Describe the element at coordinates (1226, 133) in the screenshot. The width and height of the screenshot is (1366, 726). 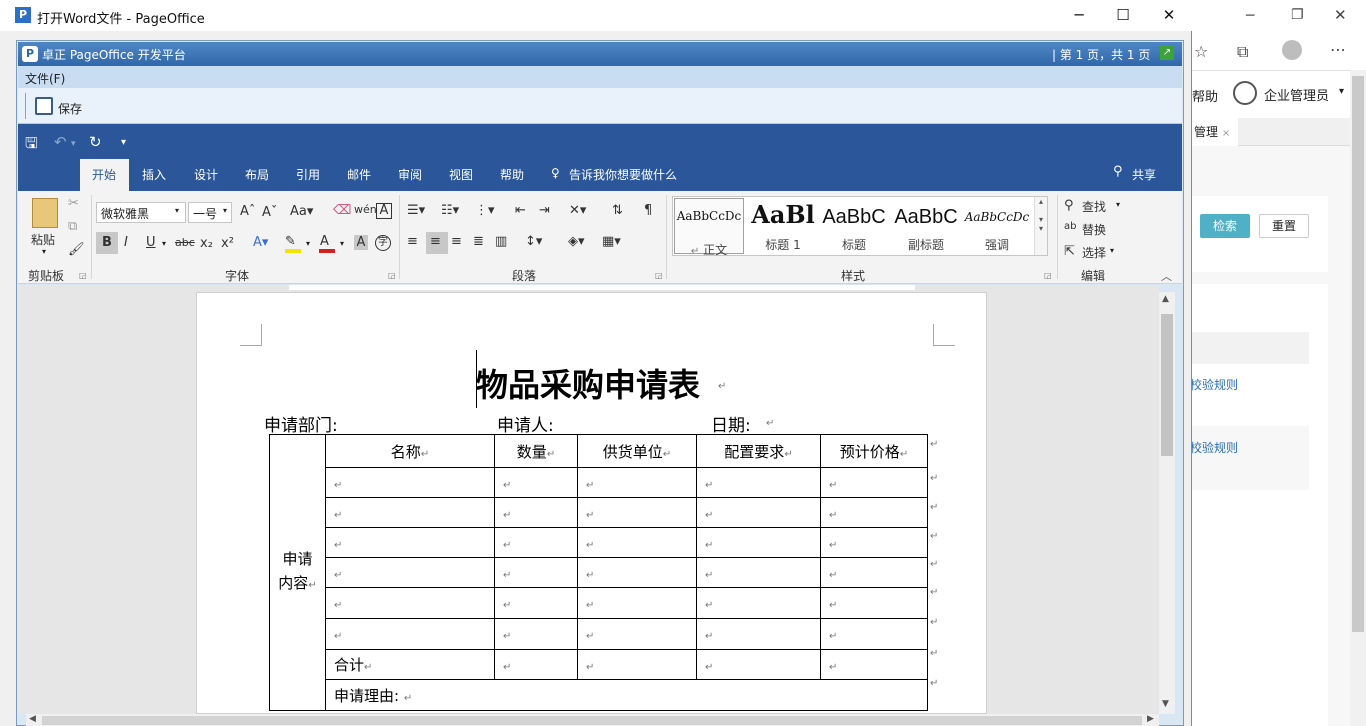
I see `tab-close-icon: ×` at that location.